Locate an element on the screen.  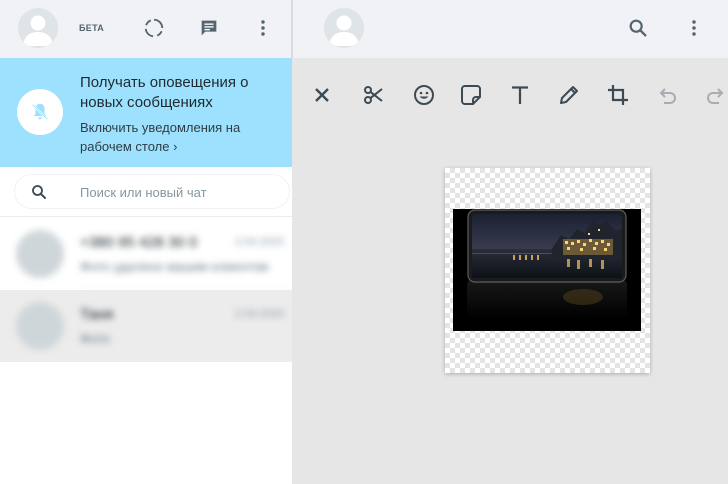
scissors-icon is located at coordinates (374, 95).